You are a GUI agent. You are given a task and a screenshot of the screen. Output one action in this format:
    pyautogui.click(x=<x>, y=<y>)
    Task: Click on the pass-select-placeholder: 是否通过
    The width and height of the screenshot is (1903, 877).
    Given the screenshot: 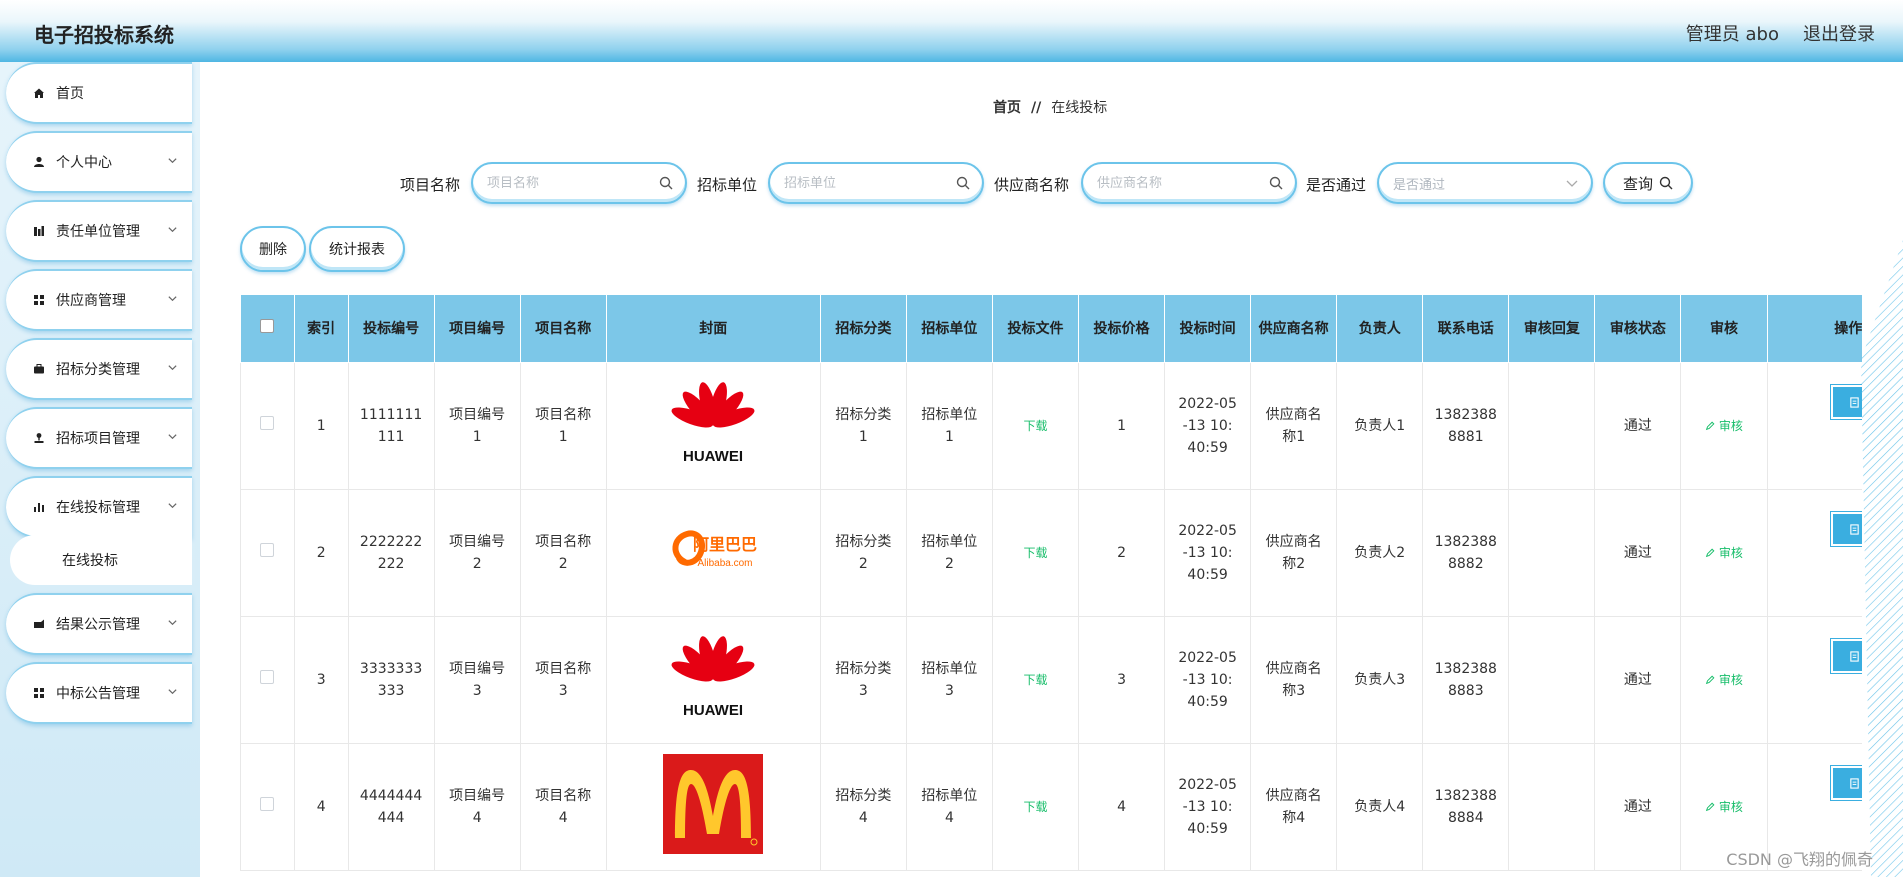 What is the action you would take?
    pyautogui.click(x=1419, y=185)
    